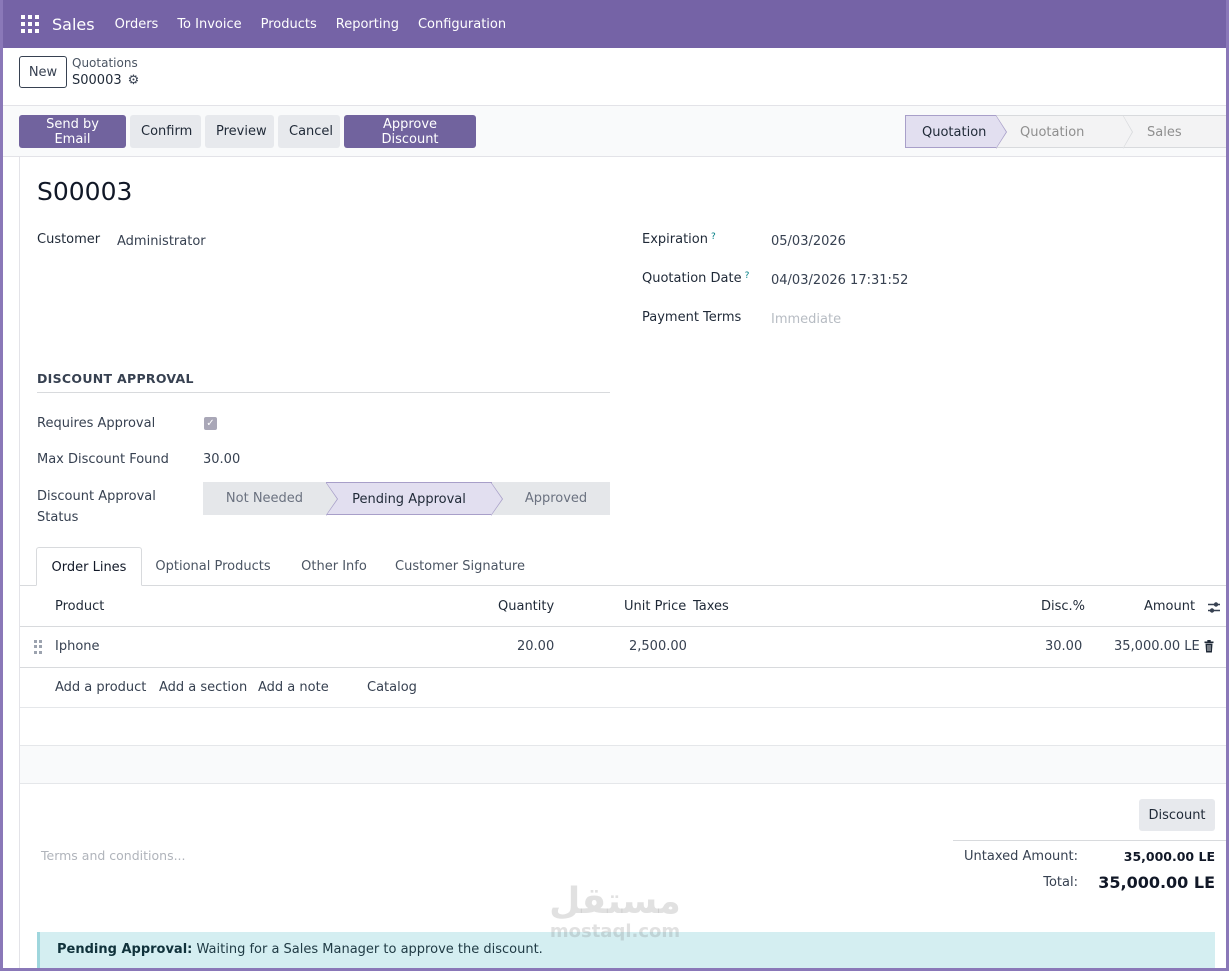 The image size is (1229, 971). Describe the element at coordinates (1169, 606) in the screenshot. I see `col-amount: Amount` at that location.